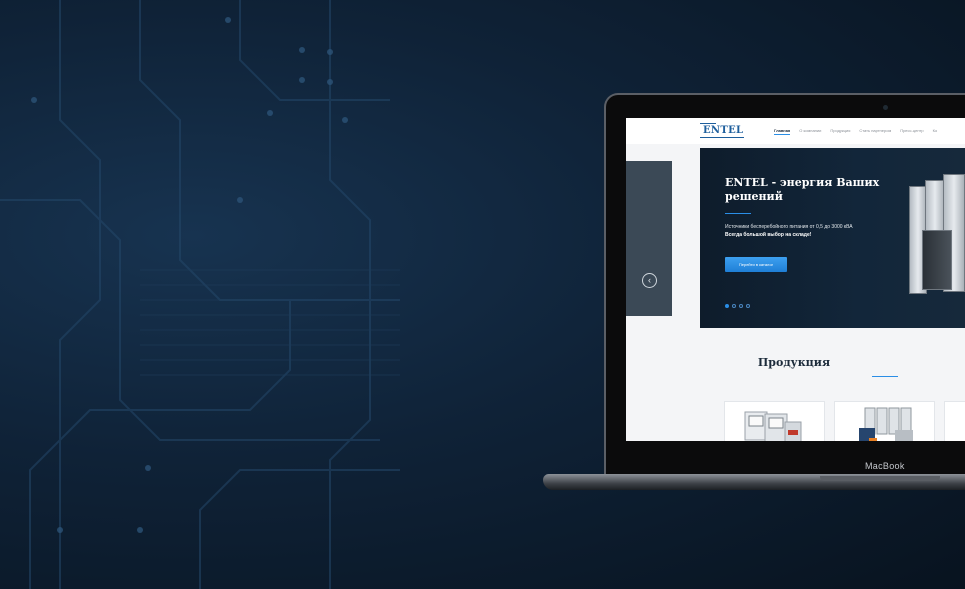 This screenshot has height=589, width=965. What do you see at coordinates (722, 137) in the screenshot?
I see `logo-underline` at bounding box center [722, 137].